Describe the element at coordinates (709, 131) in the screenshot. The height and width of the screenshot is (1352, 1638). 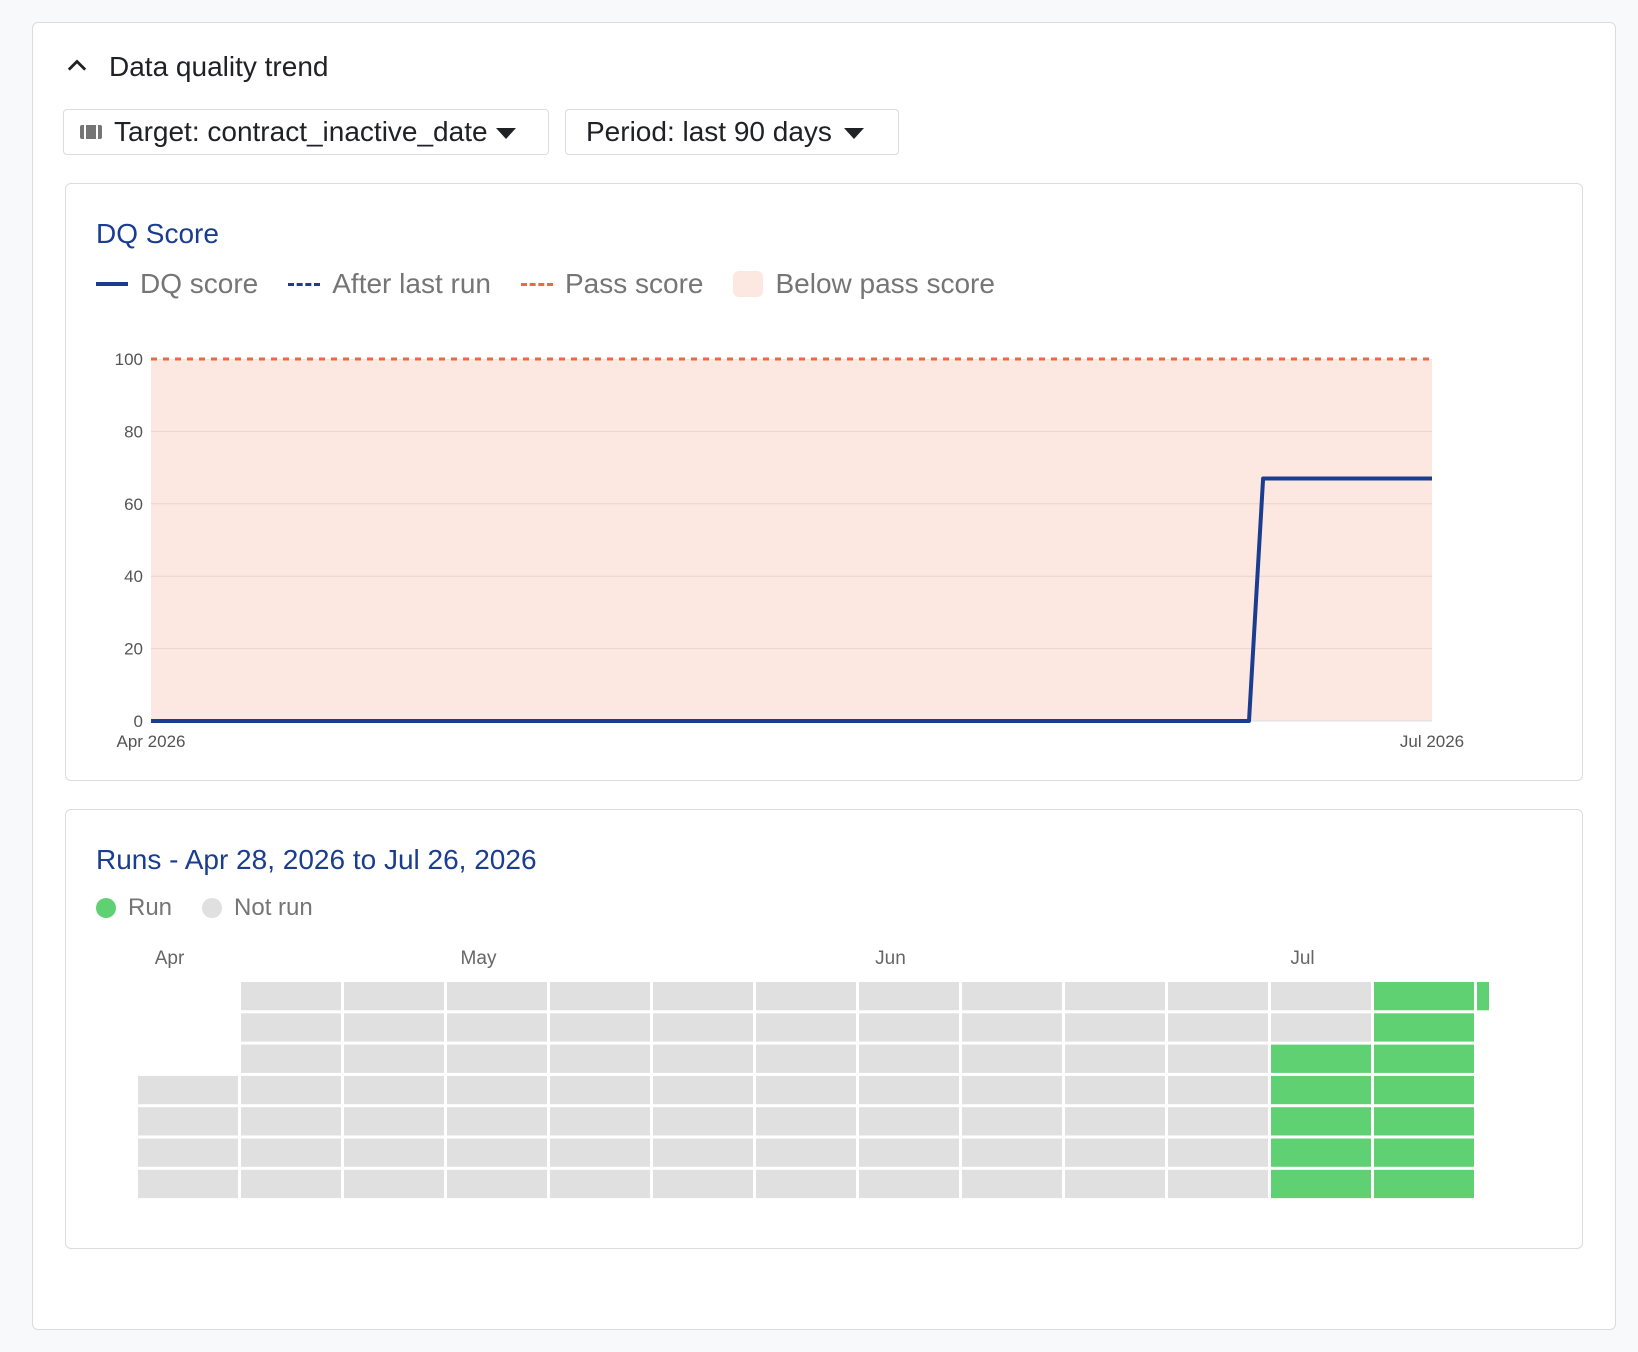
I see `period-select-label: Period: last 90 days` at that location.